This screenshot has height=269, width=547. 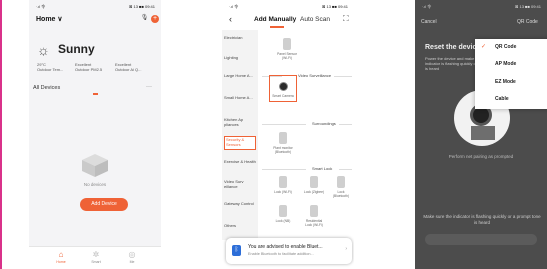 I want to click on menu-item-cable: Cable, so click(x=502, y=99).